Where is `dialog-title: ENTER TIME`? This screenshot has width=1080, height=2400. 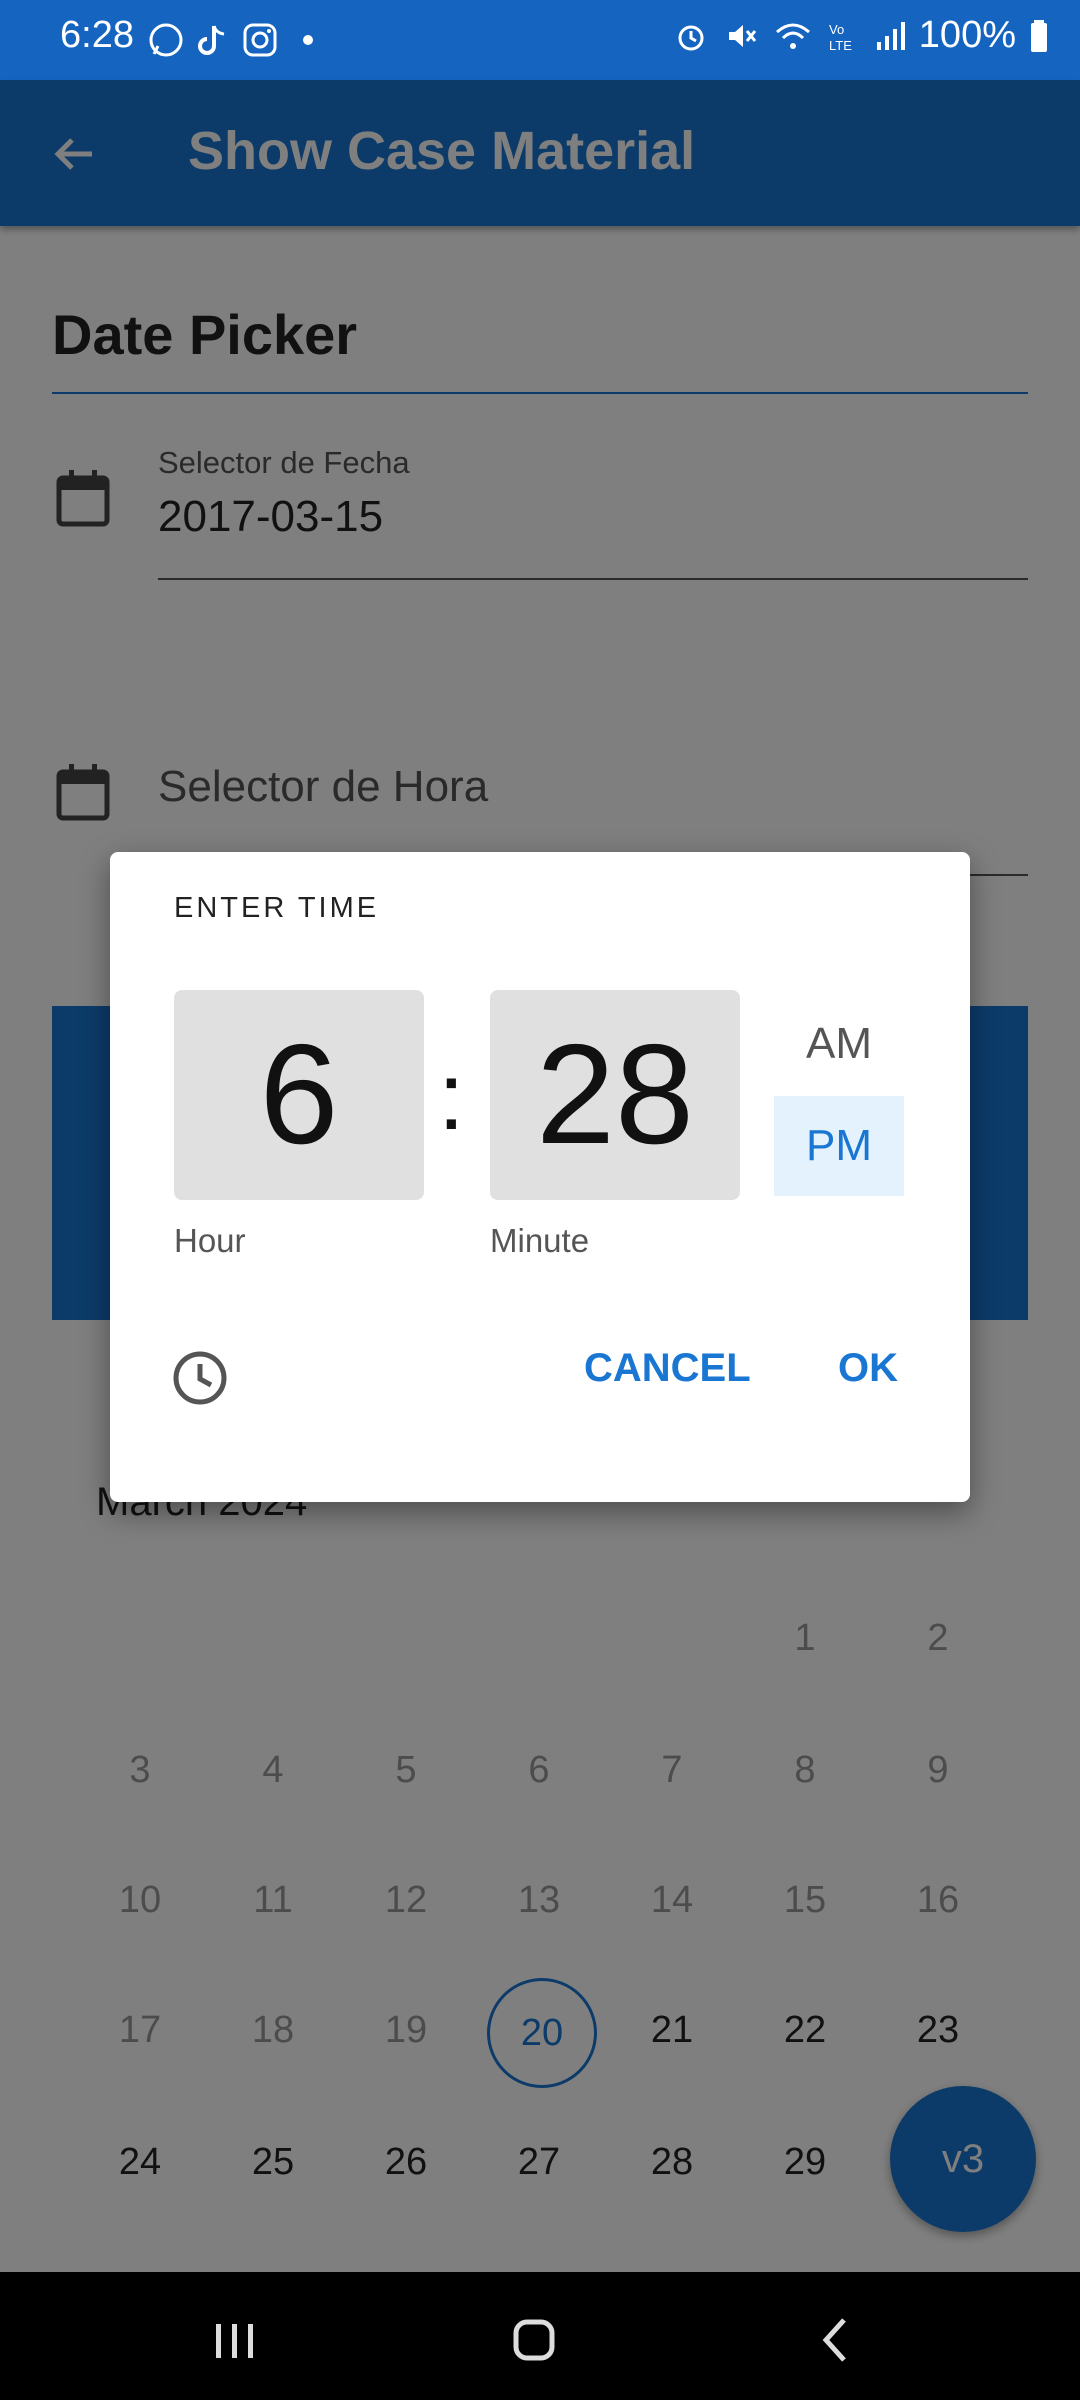
dialog-title: ENTER TIME is located at coordinates (277, 908).